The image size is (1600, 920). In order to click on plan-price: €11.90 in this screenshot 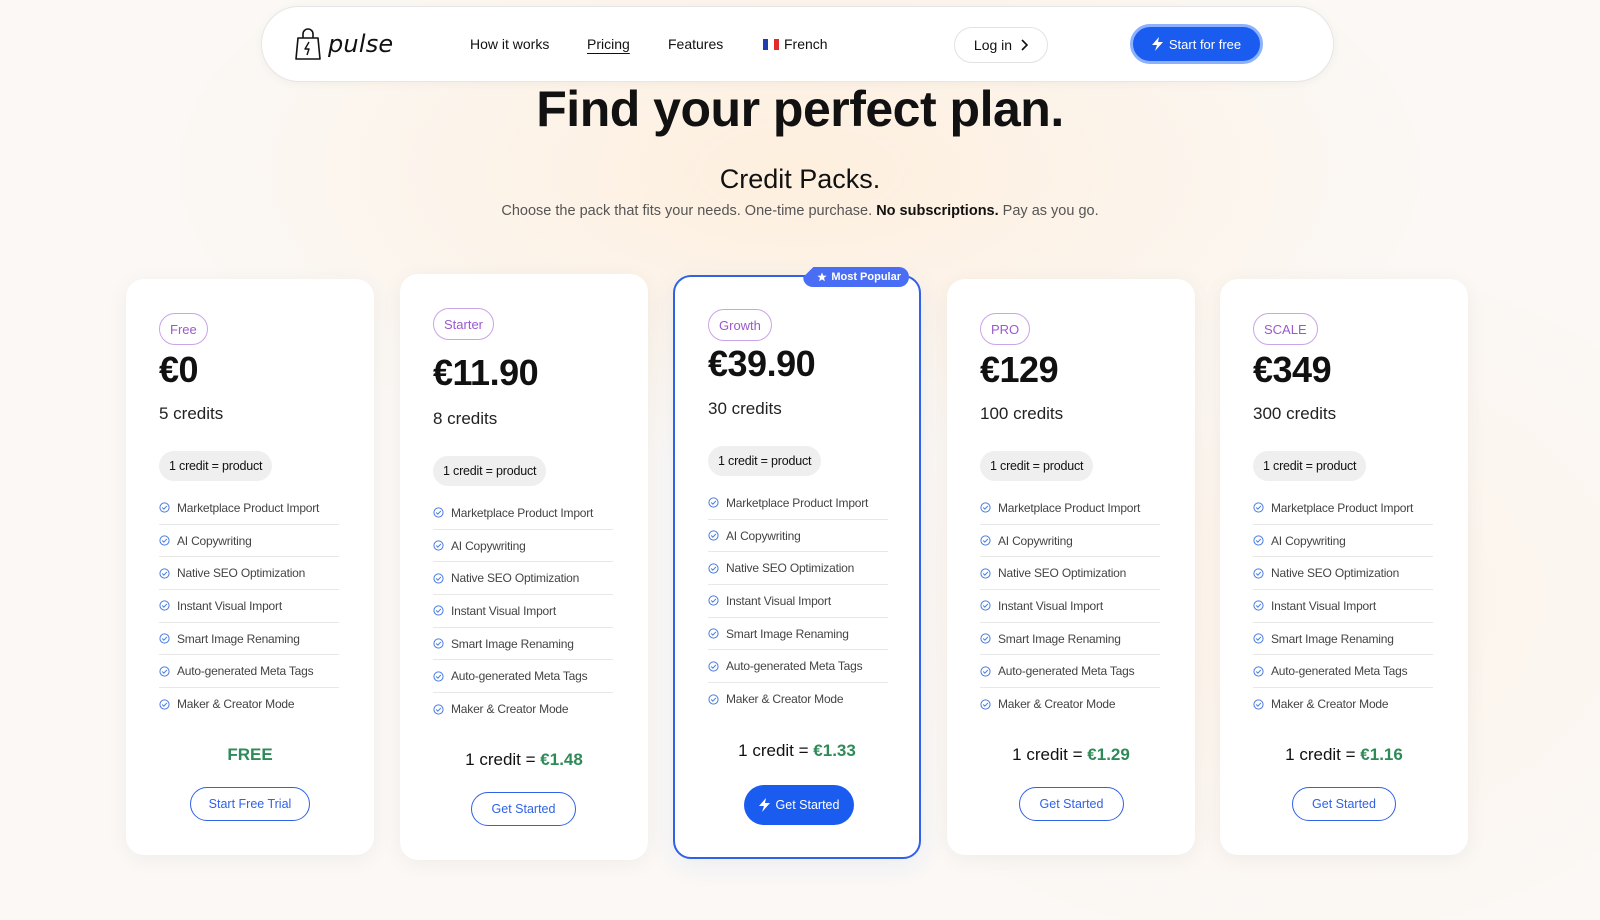, I will do `click(486, 372)`.